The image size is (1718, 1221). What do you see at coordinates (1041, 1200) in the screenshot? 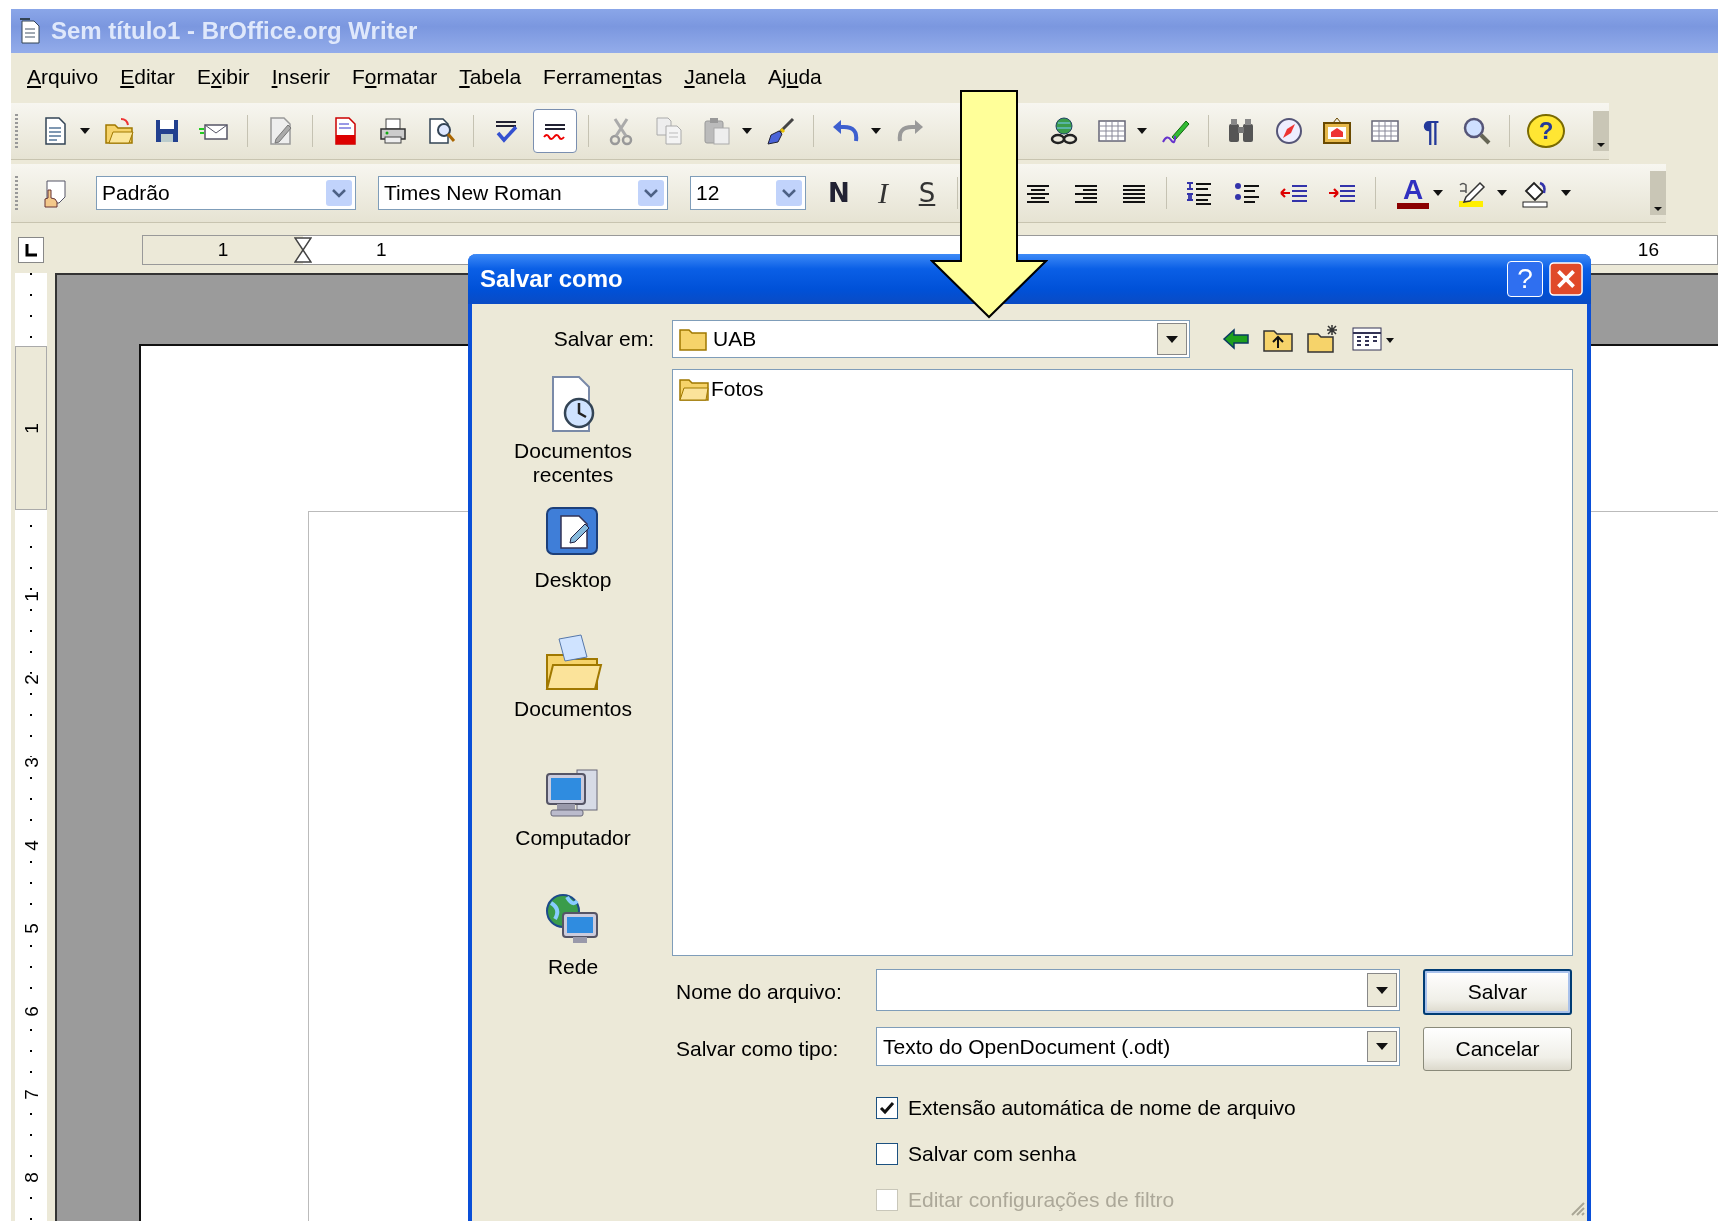
I see `checkbox-label: Editar configurações de filtro` at bounding box center [1041, 1200].